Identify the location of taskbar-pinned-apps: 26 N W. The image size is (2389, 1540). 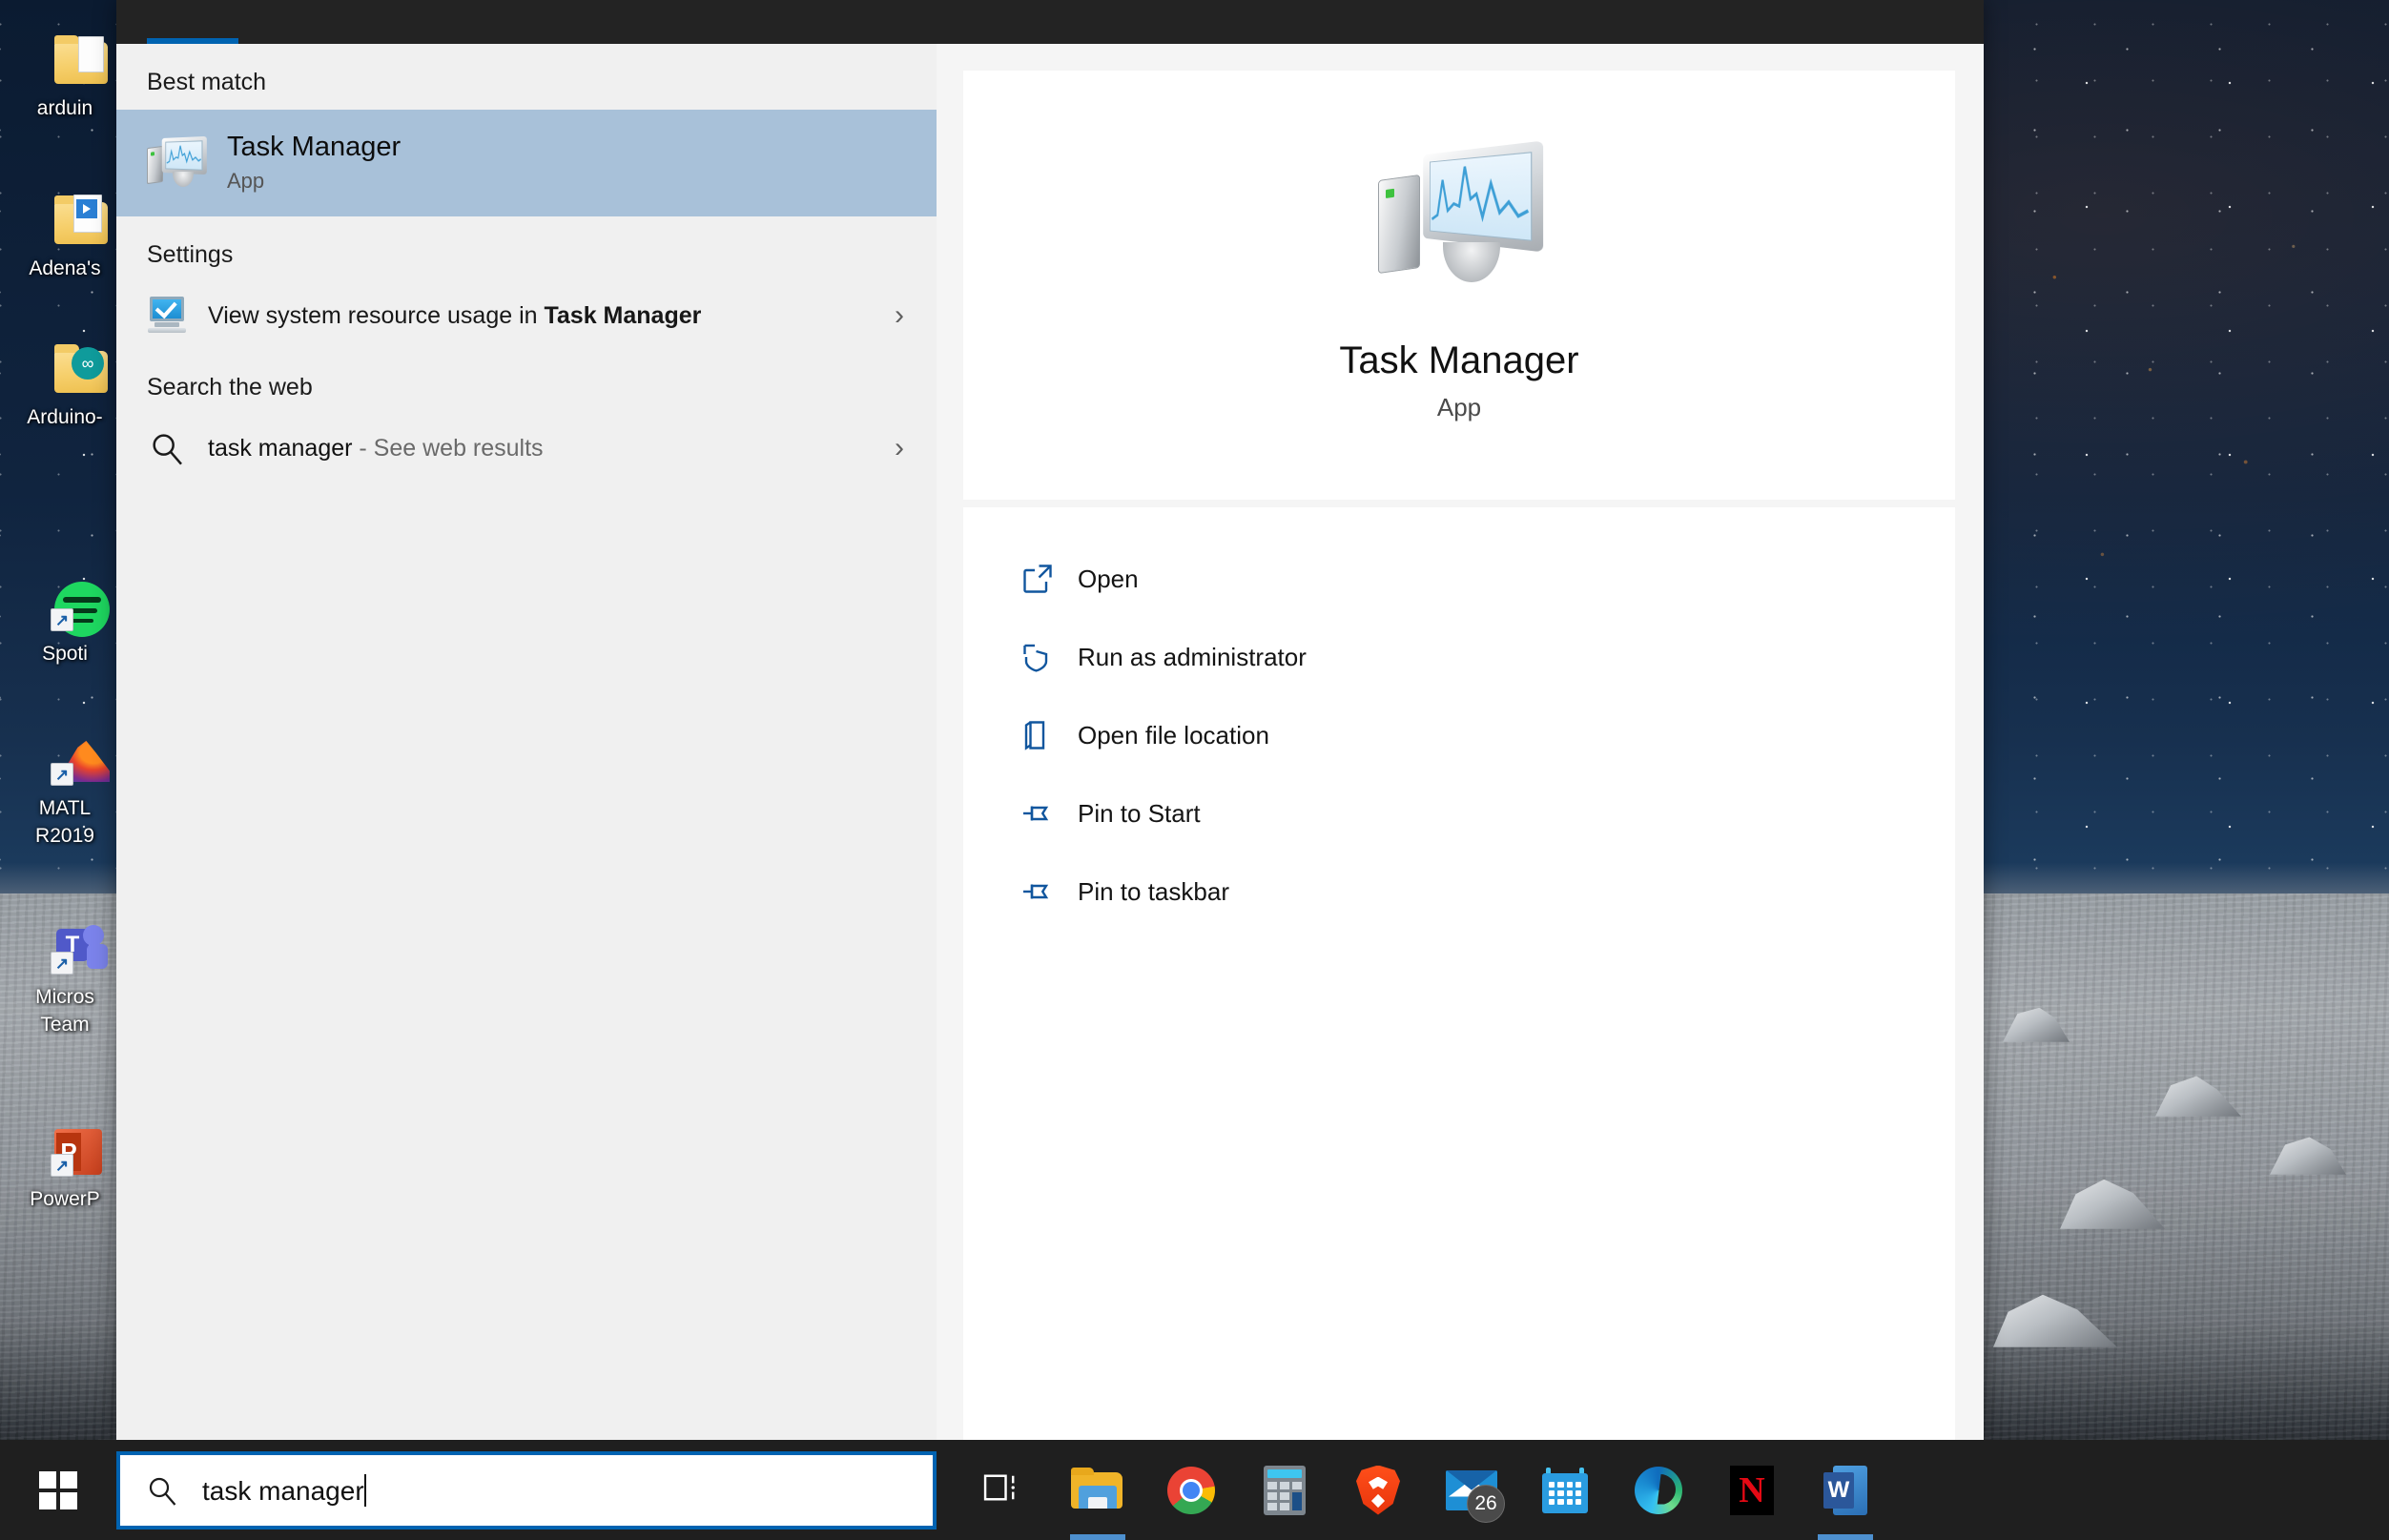
(1414, 1490).